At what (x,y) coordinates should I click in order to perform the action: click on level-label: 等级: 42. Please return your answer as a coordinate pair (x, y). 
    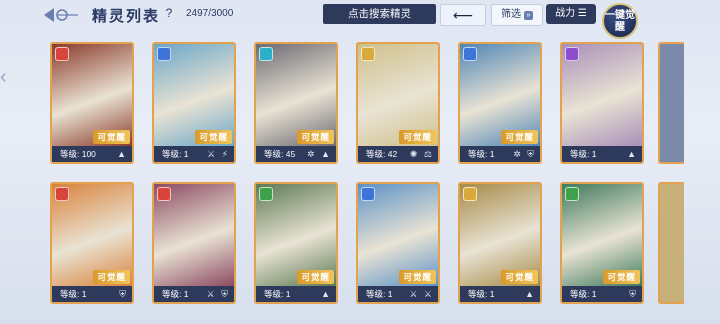
    Looking at the image, I should click on (382, 154).